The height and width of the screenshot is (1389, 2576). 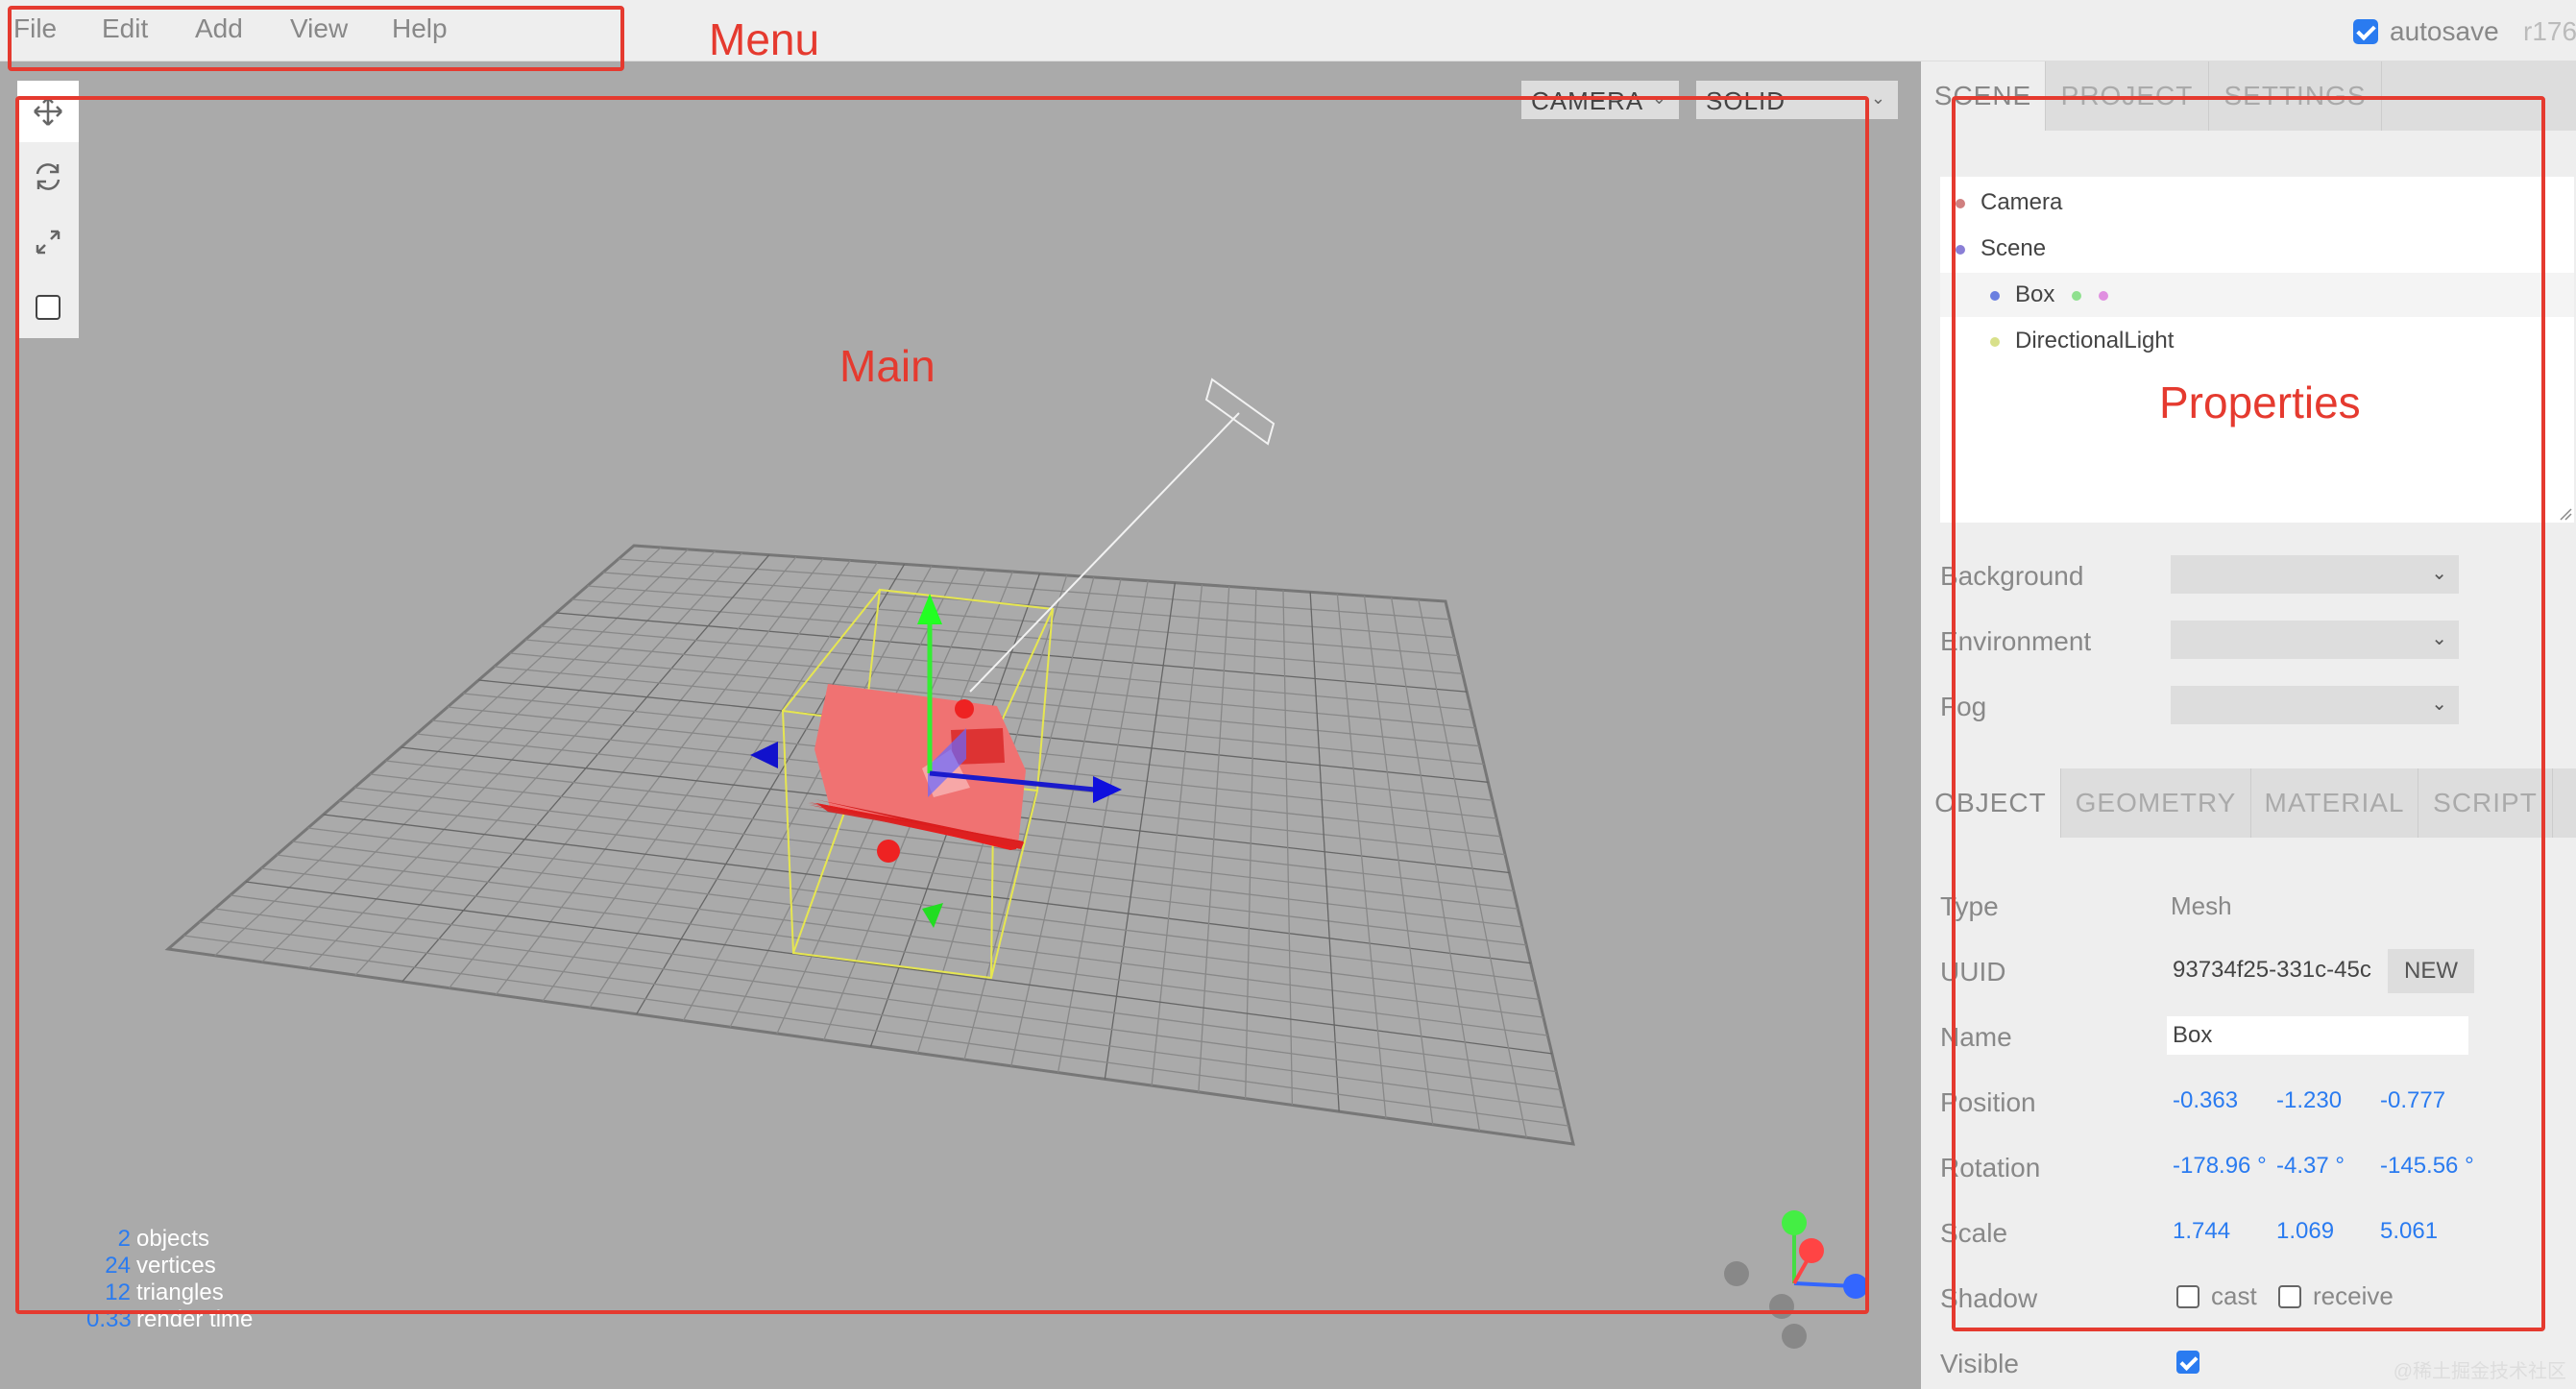 I want to click on visible-label: Visible, so click(x=1979, y=1363).